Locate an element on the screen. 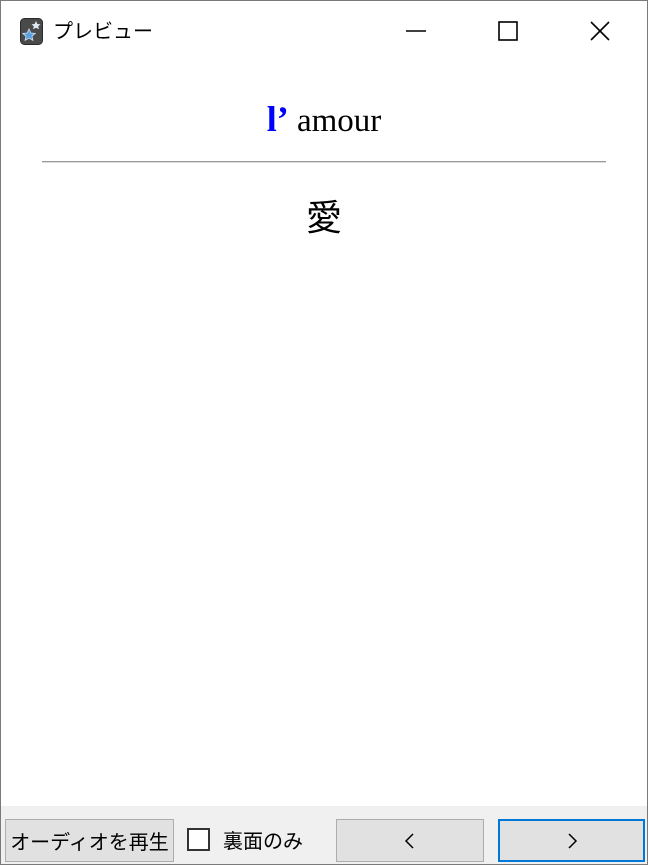 This screenshot has width=648, height=865. close-icon is located at coordinates (600, 31).